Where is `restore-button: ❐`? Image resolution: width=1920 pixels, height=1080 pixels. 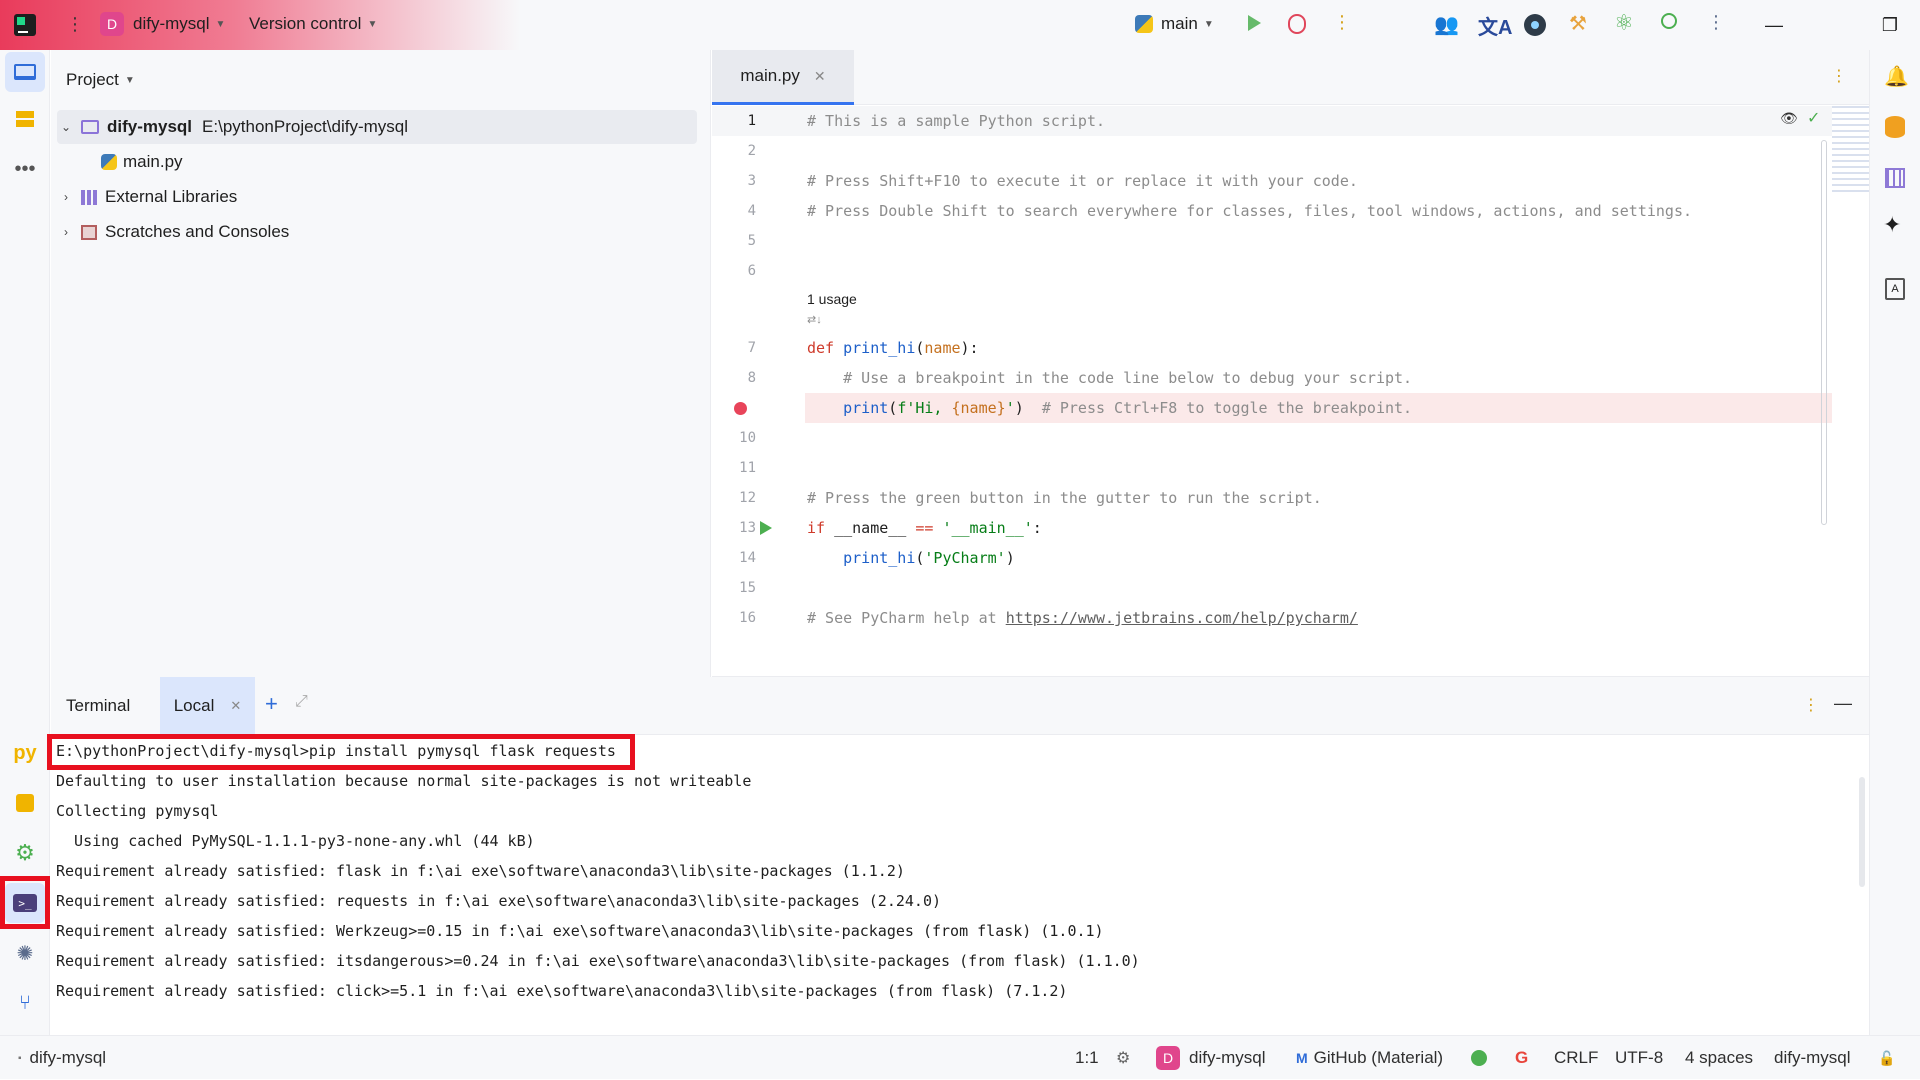 restore-button: ❐ is located at coordinates (1890, 25).